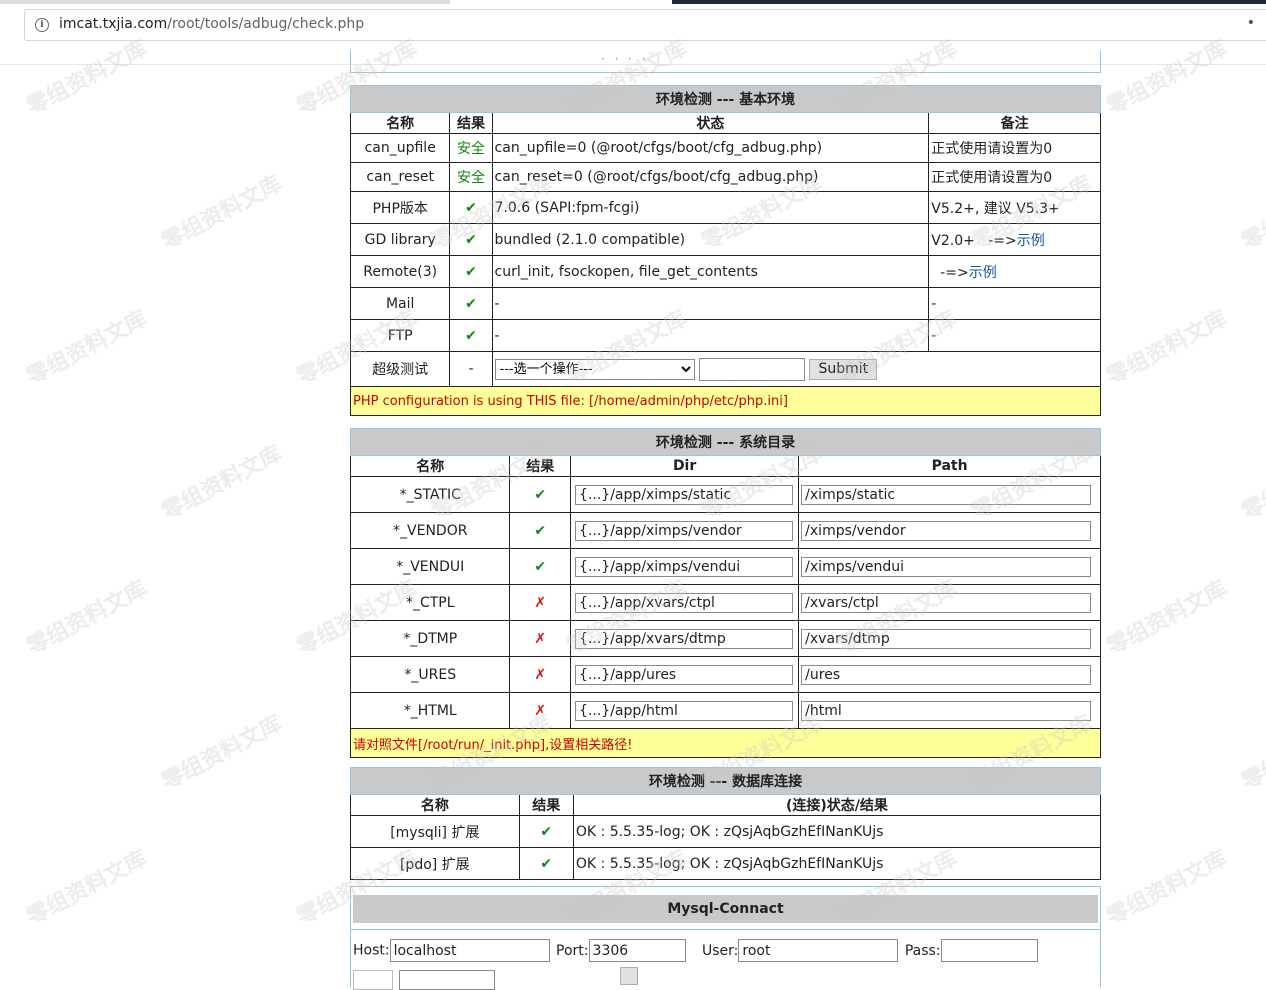 This screenshot has height=990, width=1266. Describe the element at coordinates (989, 950) in the screenshot. I see `pass-input` at that location.